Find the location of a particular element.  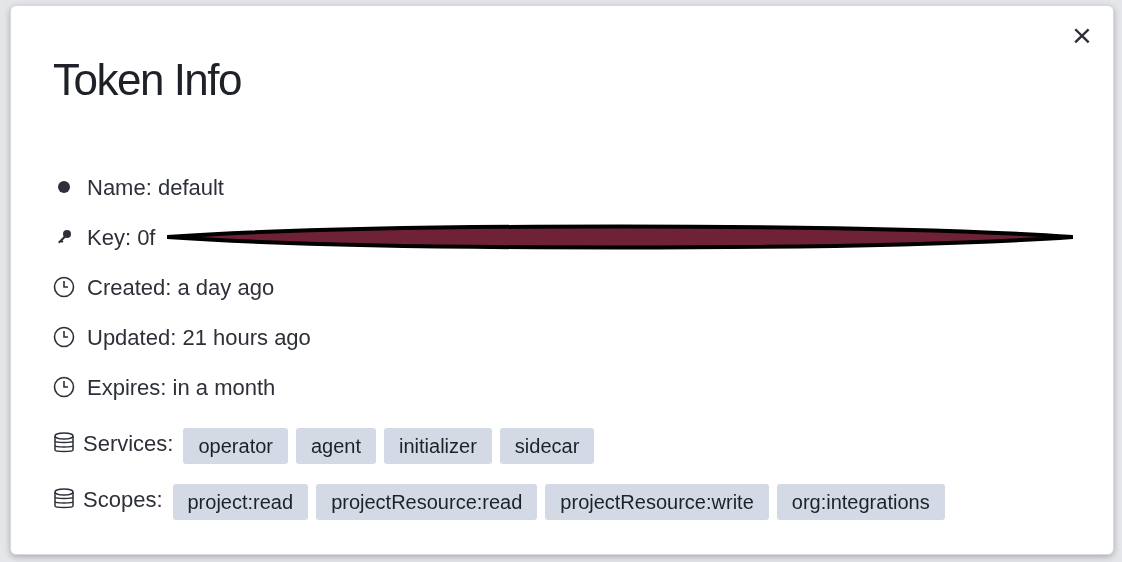

tag: initializer is located at coordinates (438, 446).